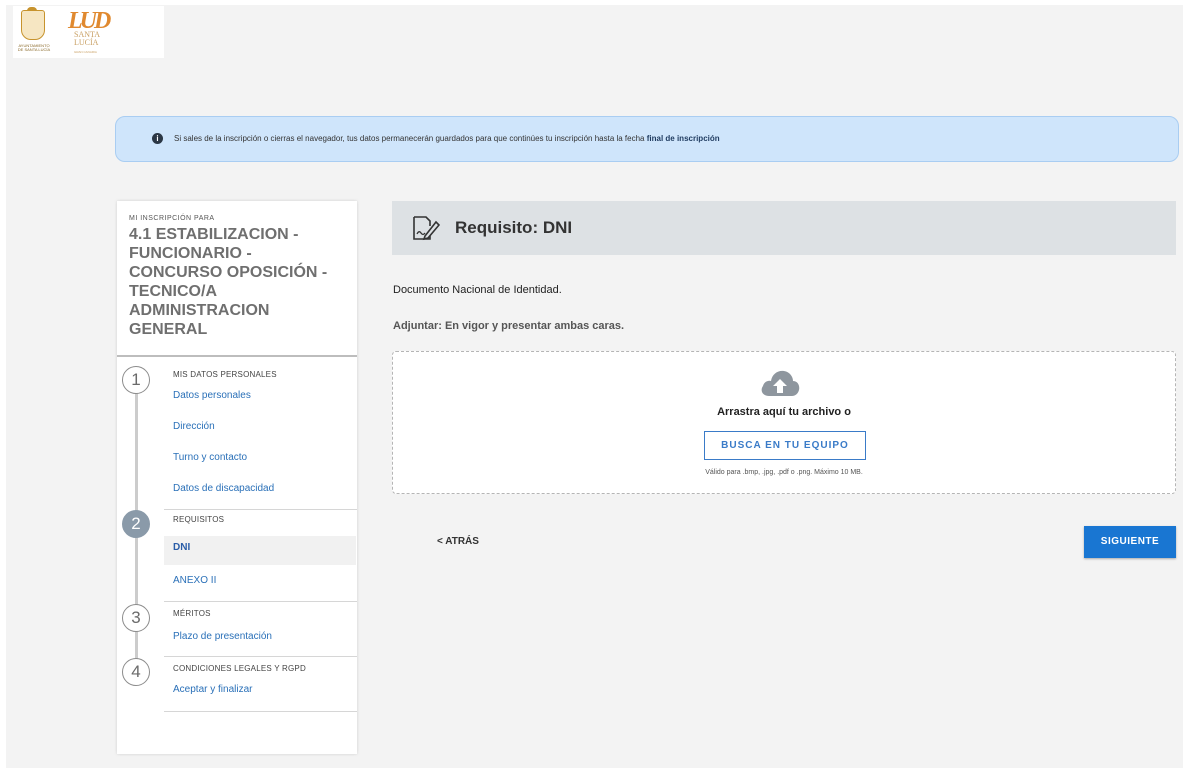 The height and width of the screenshot is (772, 1183). I want to click on step-2-circle: 2, so click(136, 524).